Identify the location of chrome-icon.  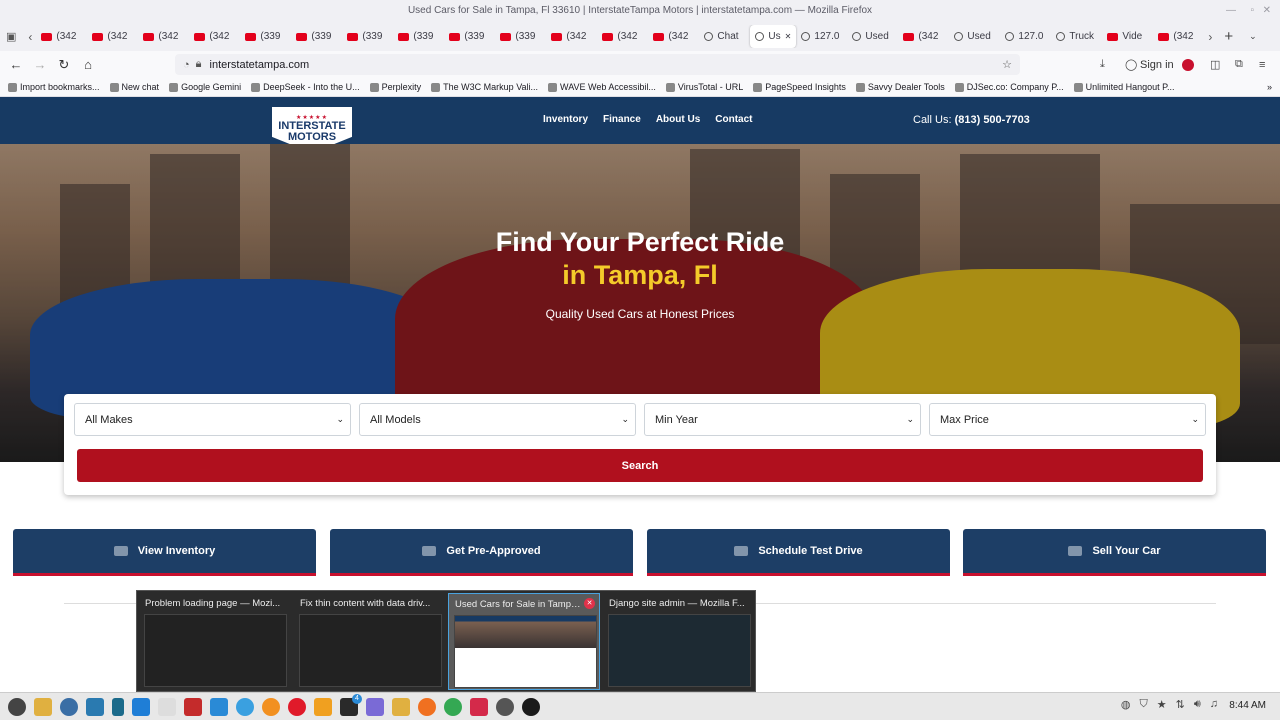
(453, 706).